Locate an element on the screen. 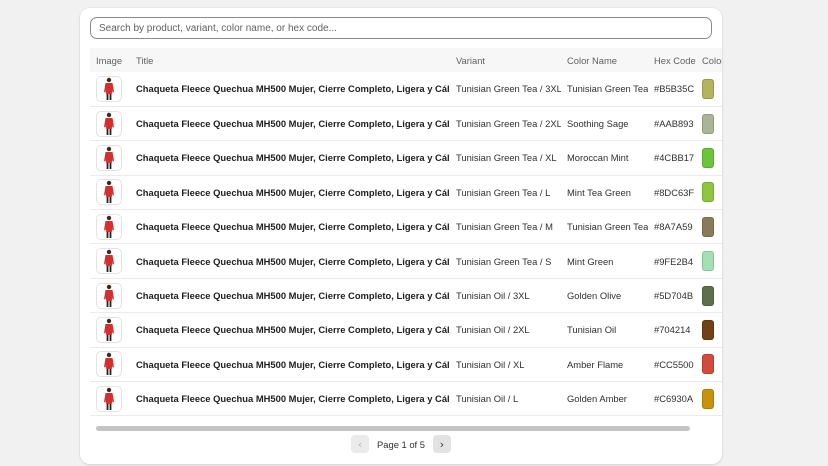 This screenshot has width=828, height=466. hex-code-cell: #CC5500 is located at coordinates (672, 365).